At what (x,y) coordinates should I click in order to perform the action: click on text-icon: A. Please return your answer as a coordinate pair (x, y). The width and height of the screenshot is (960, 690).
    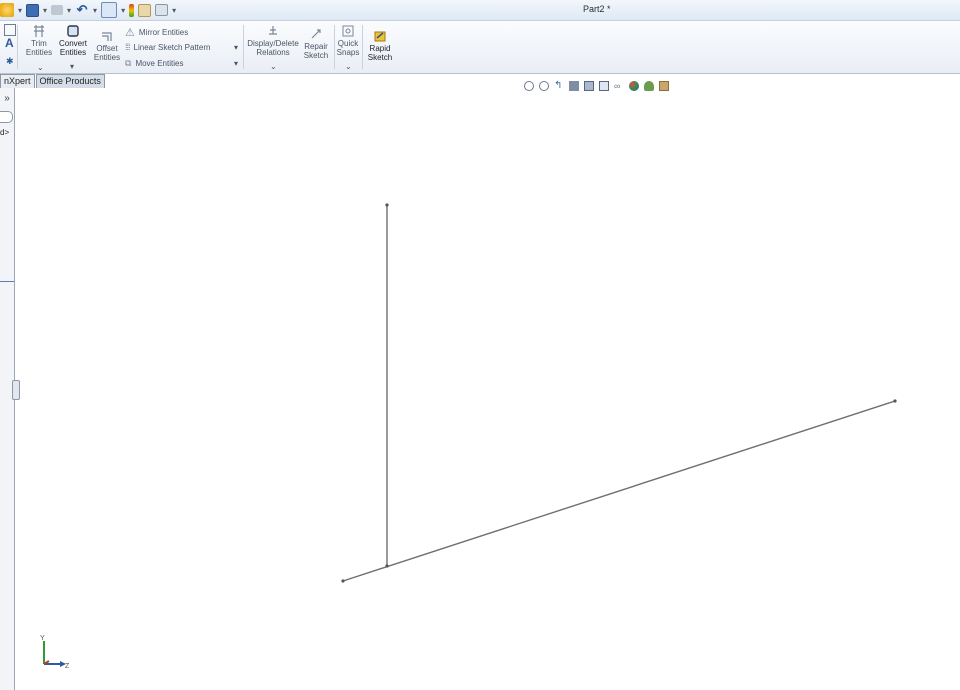
    Looking at the image, I should click on (9, 43).